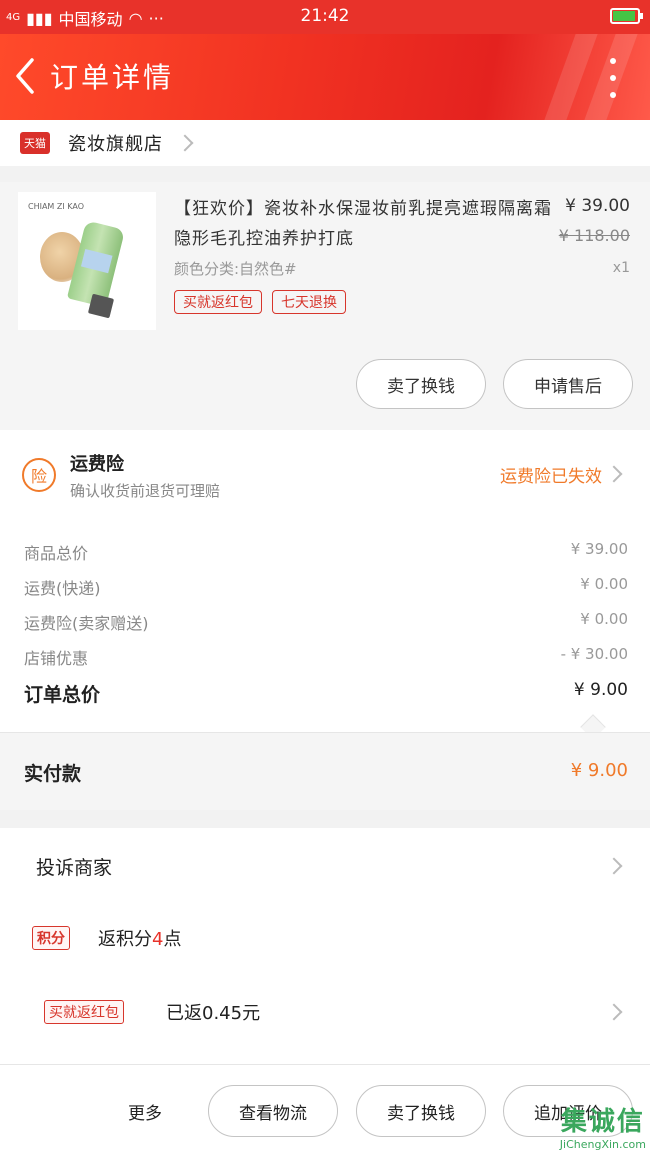 The width and height of the screenshot is (650, 1155). What do you see at coordinates (145, 1111) in the screenshot?
I see `more-button: 更多` at bounding box center [145, 1111].